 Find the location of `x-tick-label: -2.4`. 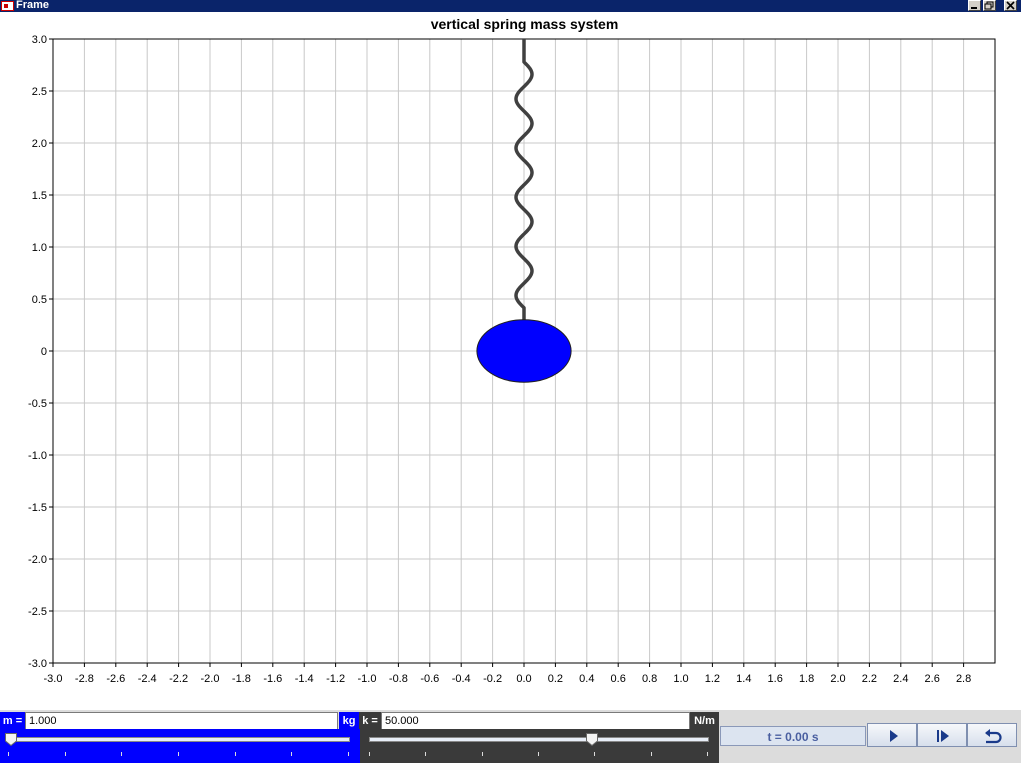

x-tick-label: -2.4 is located at coordinates (147, 679).